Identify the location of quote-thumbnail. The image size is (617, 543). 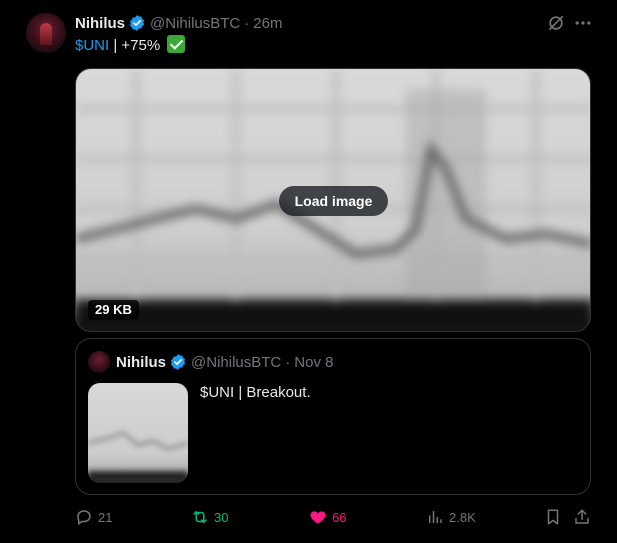
(138, 433).